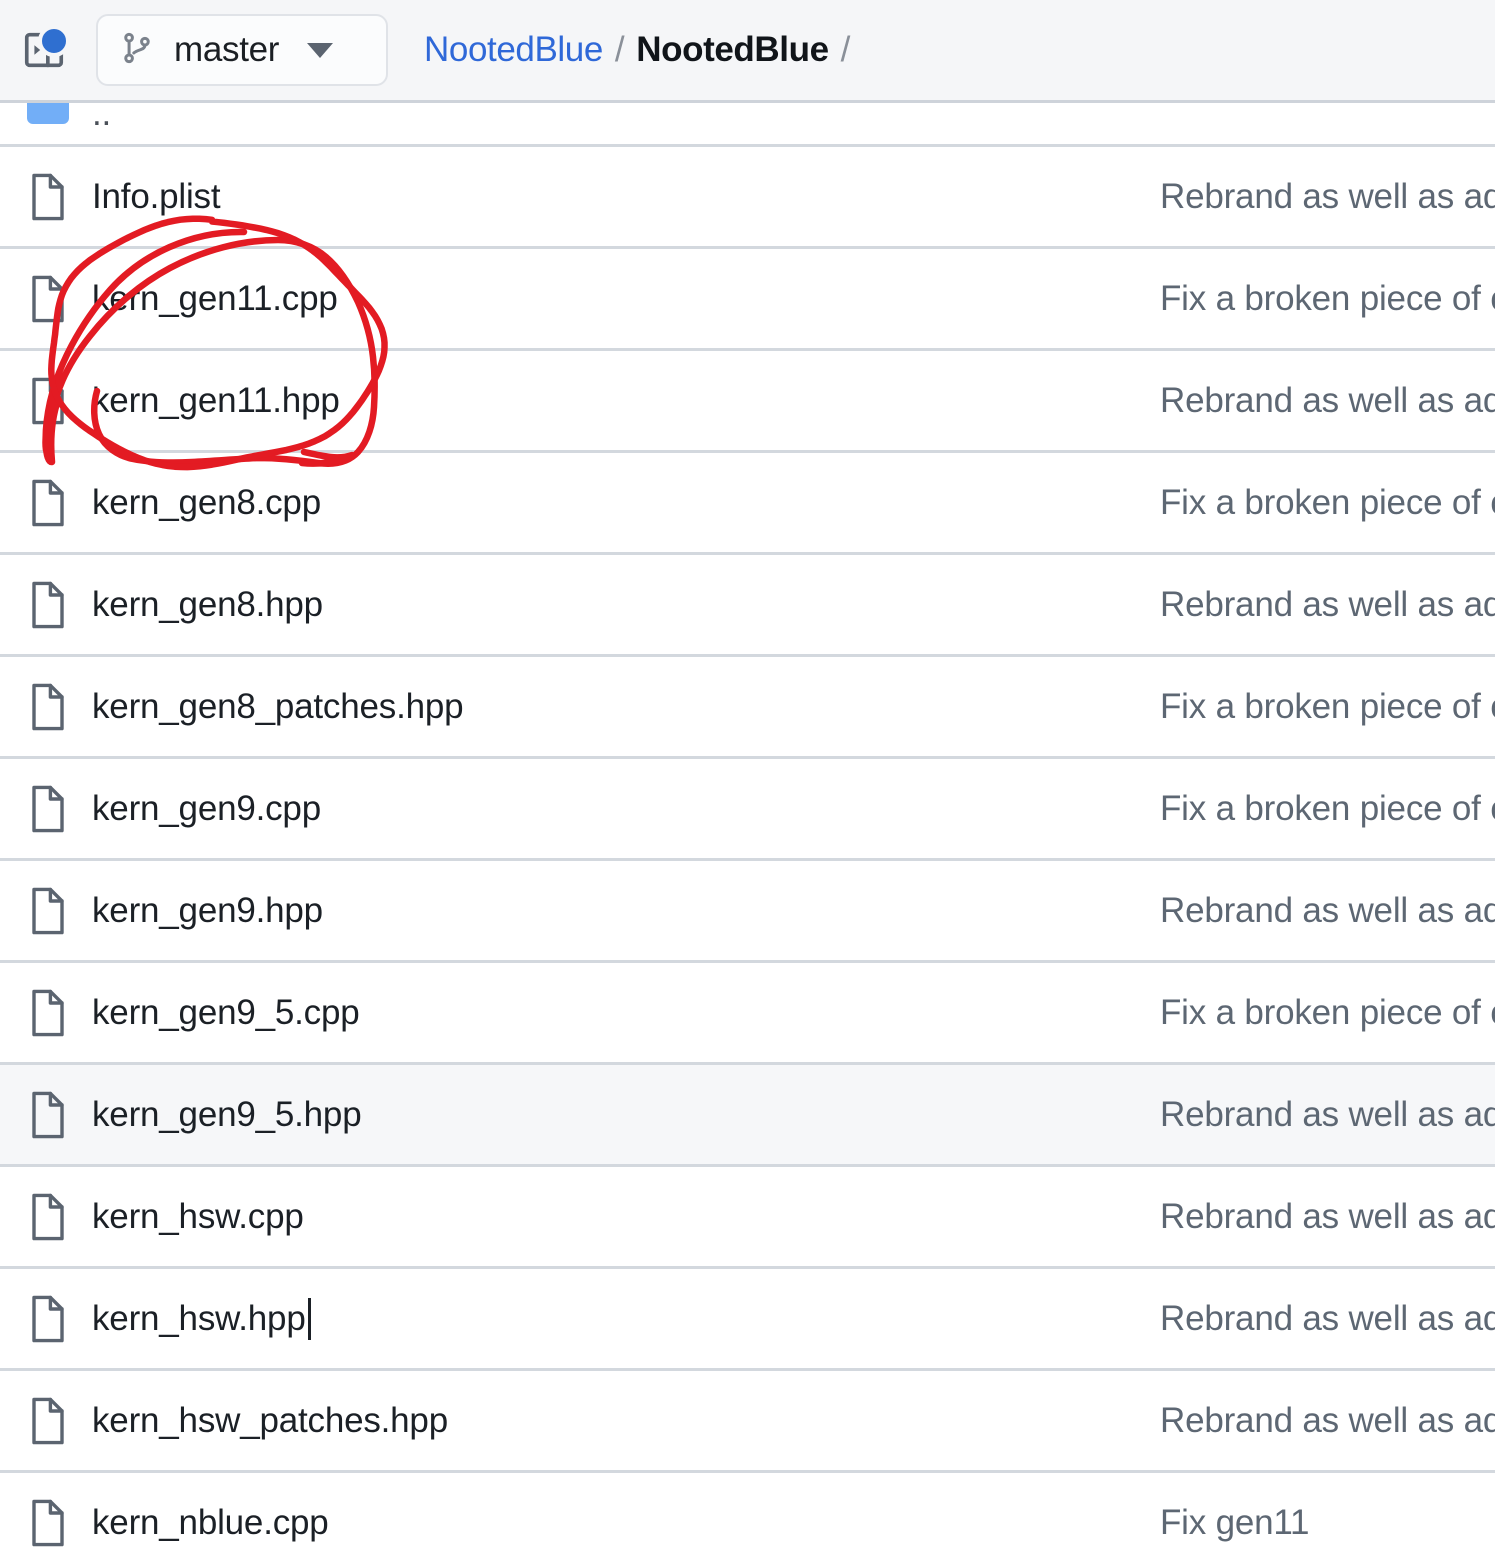 The width and height of the screenshot is (1495, 1551). I want to click on commit-message: Fix gen11, so click(1312, 1523).